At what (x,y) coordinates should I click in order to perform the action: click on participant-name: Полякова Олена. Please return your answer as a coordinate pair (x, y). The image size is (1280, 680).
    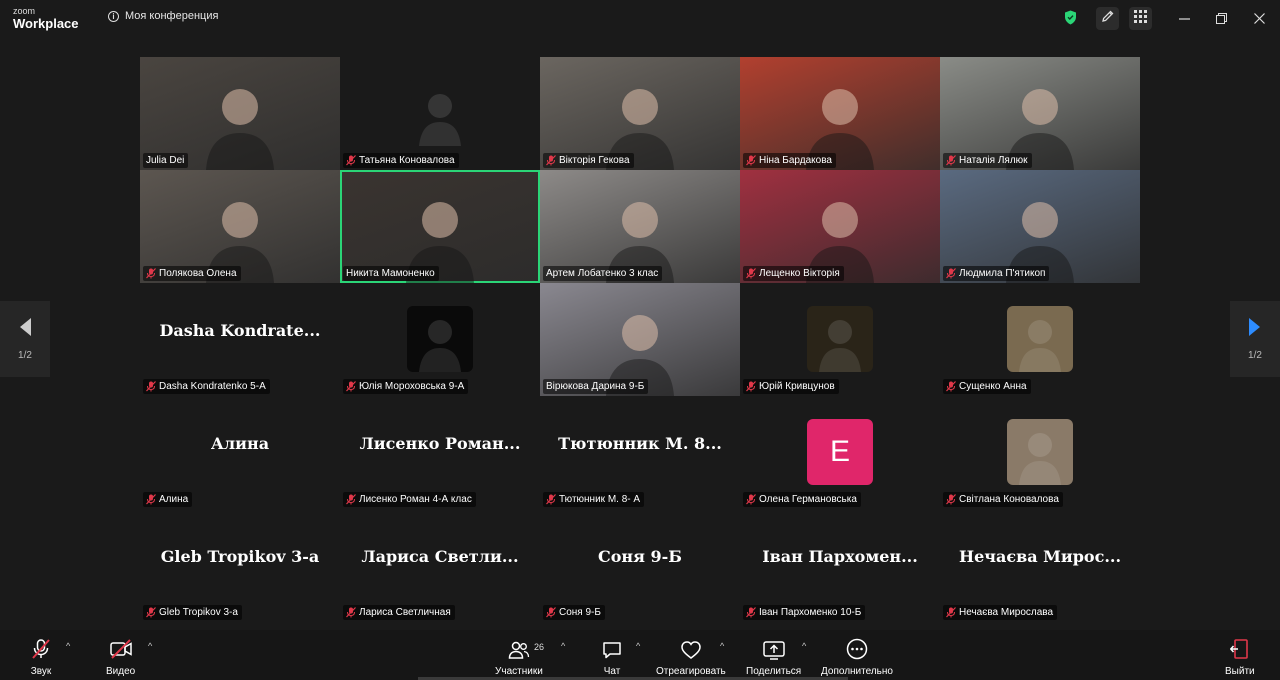
    Looking at the image, I should click on (198, 273).